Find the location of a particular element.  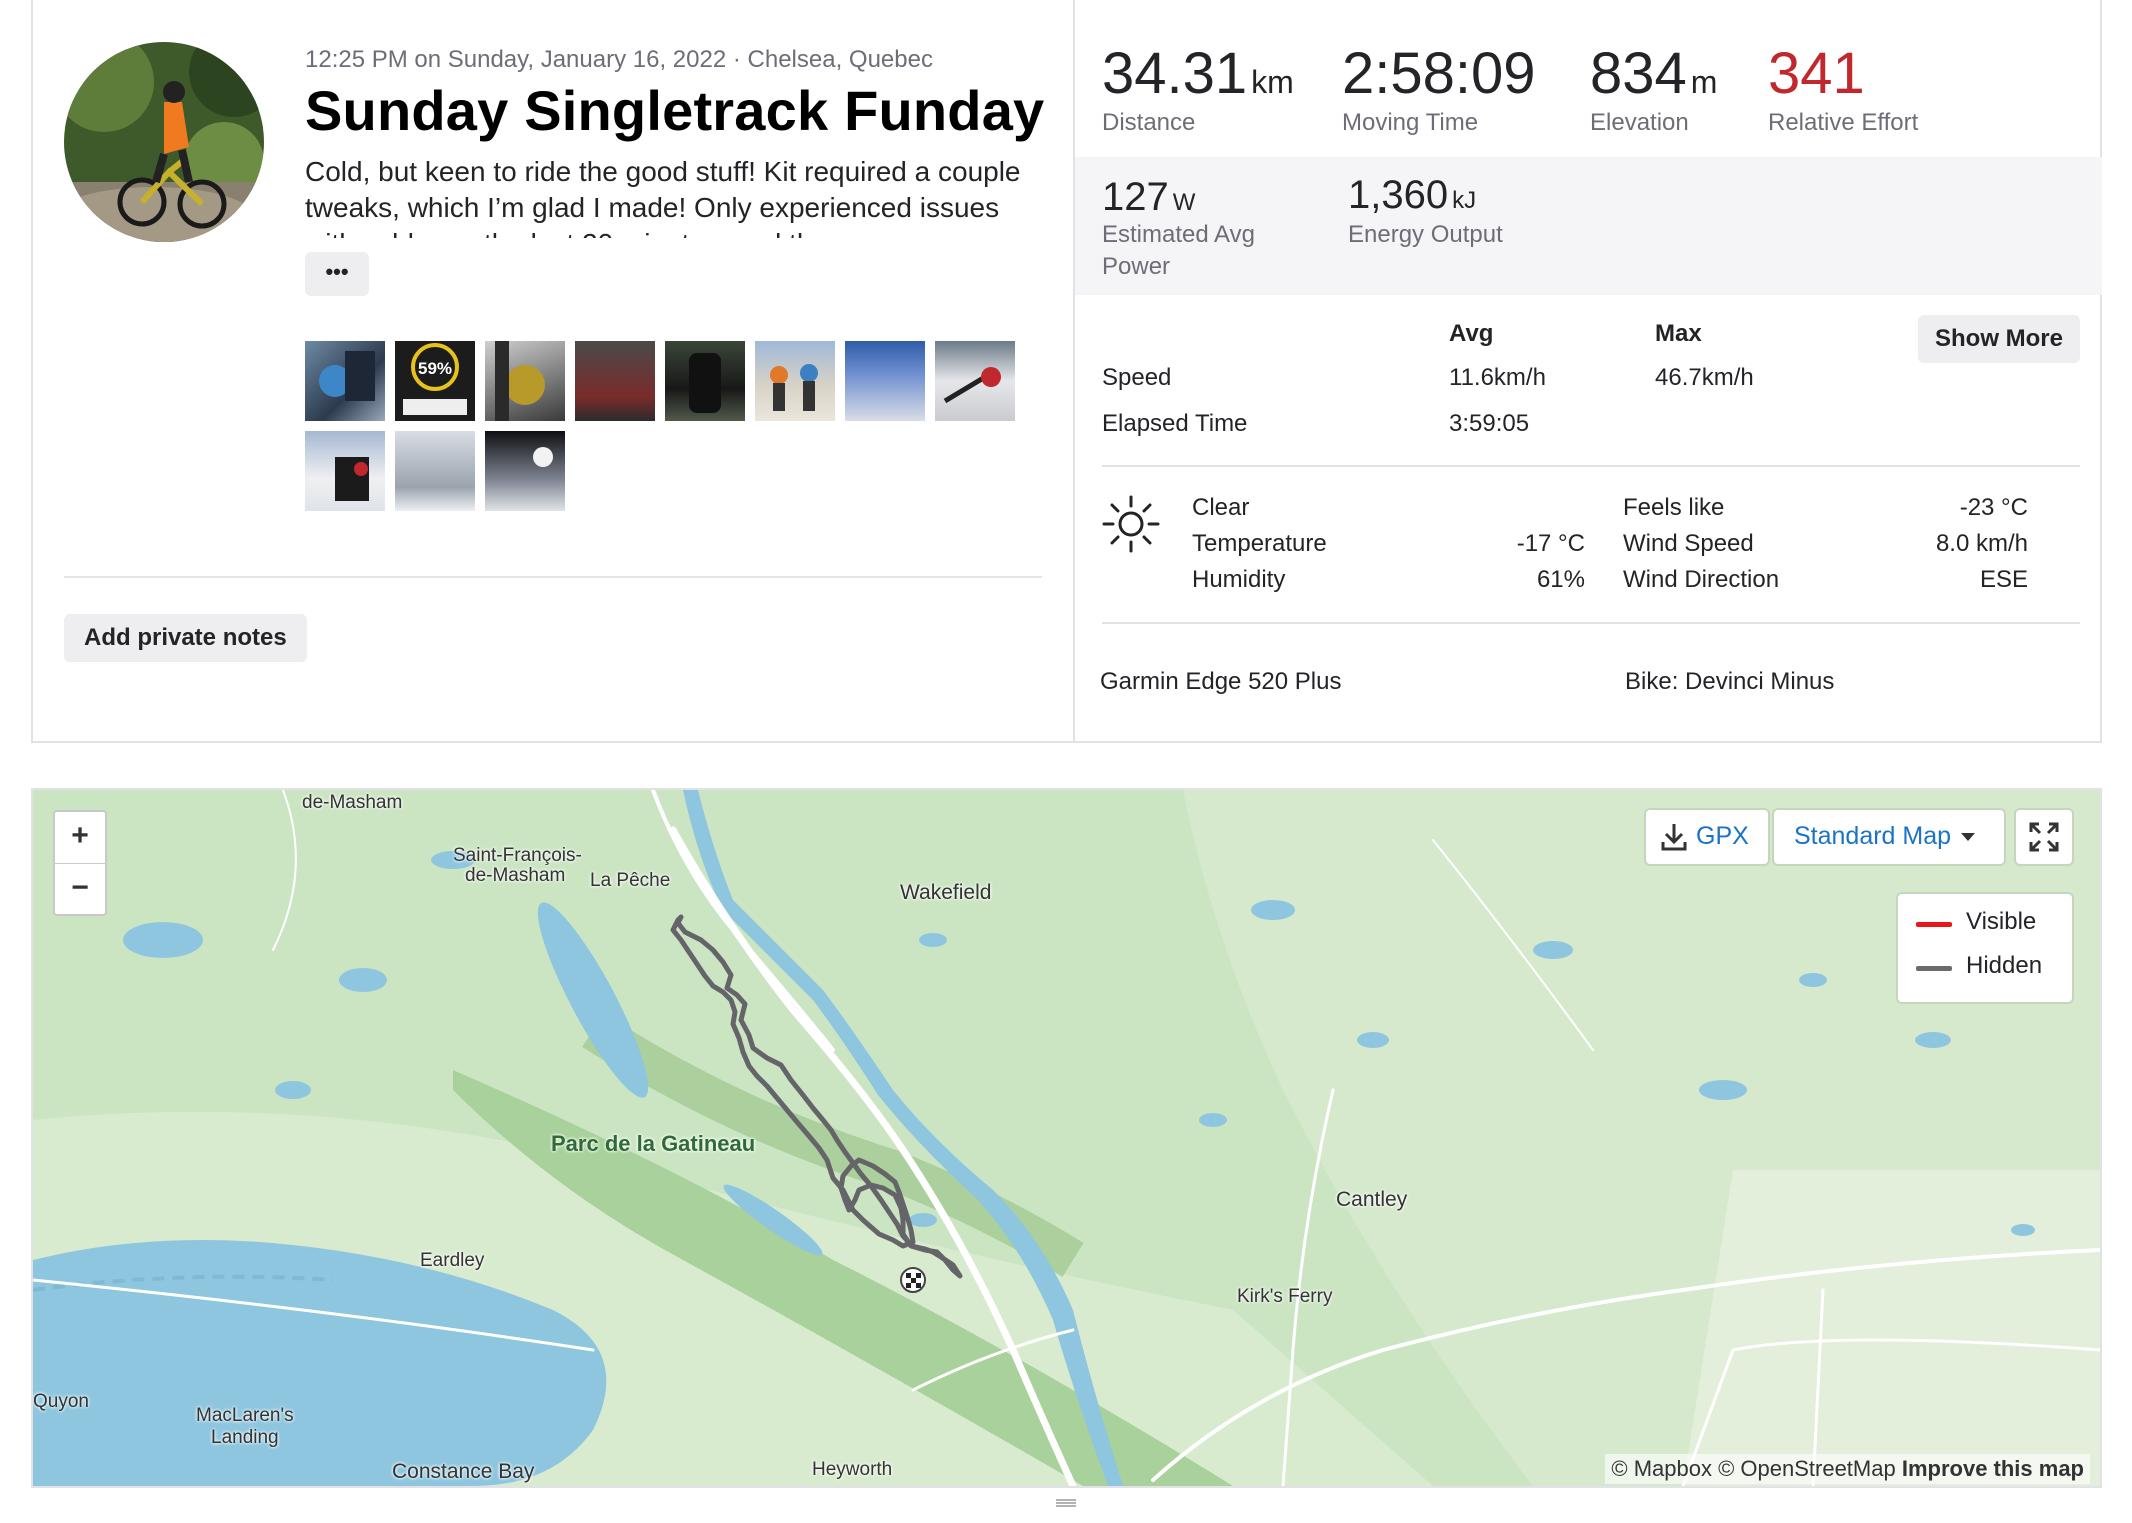

elevation-stat: 834 m is located at coordinates (1653, 73).